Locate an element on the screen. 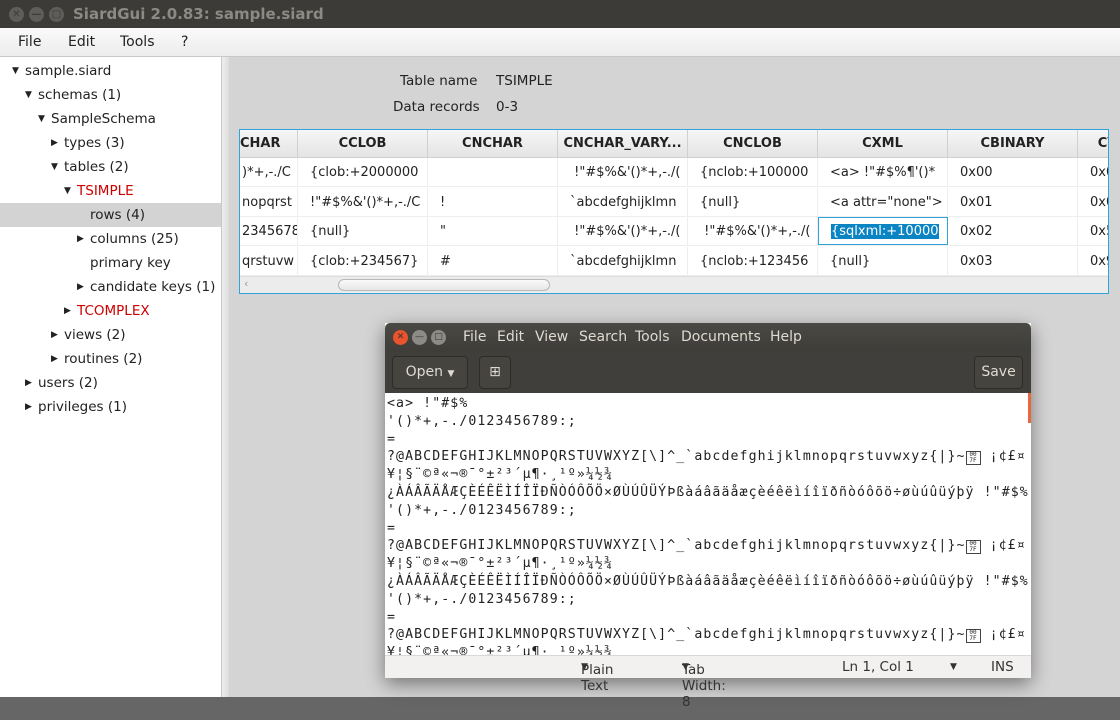  gedit-menu-edit: Edit is located at coordinates (510, 337).